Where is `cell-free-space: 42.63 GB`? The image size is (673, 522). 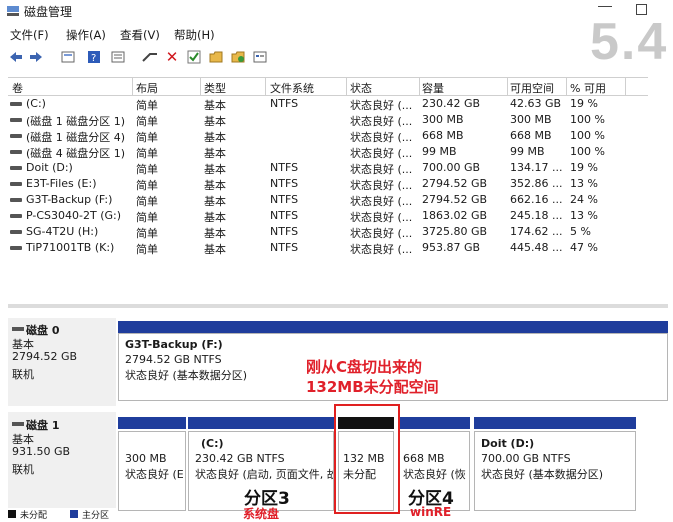 cell-free-space: 42.63 GB is located at coordinates (536, 103).